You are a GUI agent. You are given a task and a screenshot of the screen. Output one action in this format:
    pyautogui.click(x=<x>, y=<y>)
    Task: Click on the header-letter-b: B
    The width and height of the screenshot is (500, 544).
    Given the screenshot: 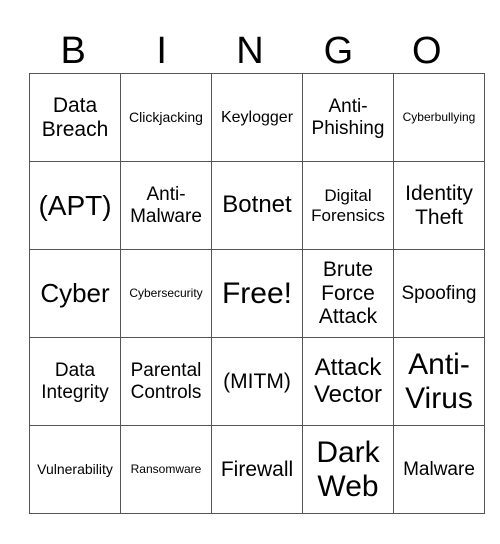 What is the action you would take?
    pyautogui.click(x=73, y=51)
    